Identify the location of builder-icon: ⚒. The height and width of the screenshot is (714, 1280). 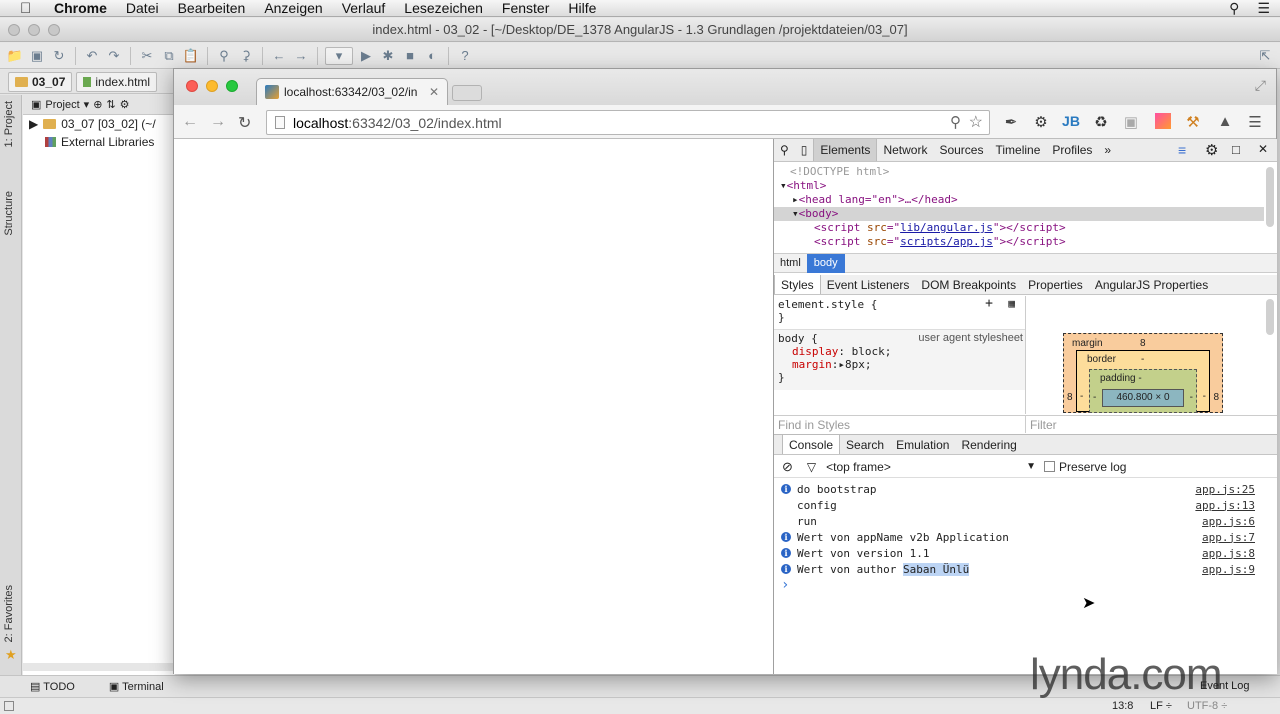
(1193, 122).